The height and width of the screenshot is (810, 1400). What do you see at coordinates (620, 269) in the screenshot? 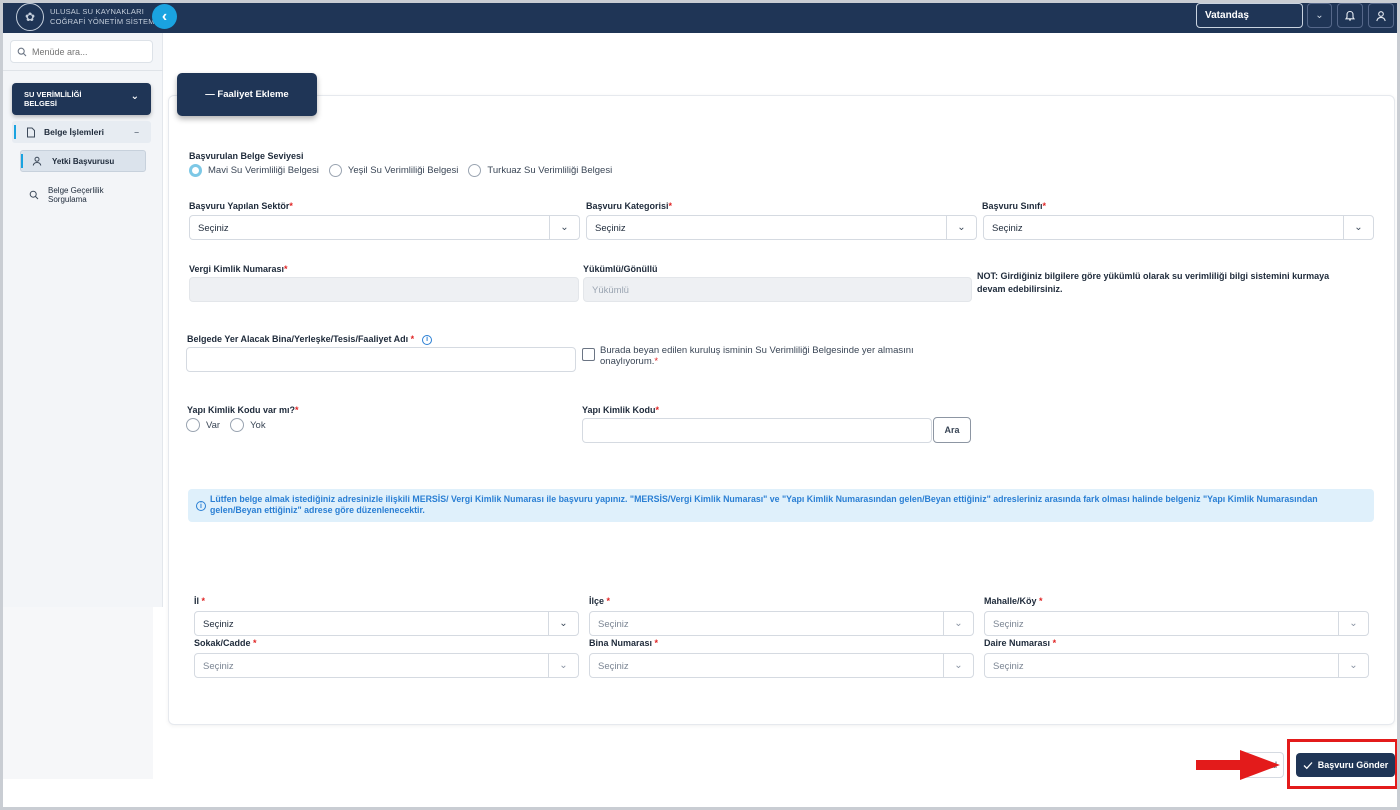
I see `obligation-label: Yükümlü/Gönüllü` at bounding box center [620, 269].